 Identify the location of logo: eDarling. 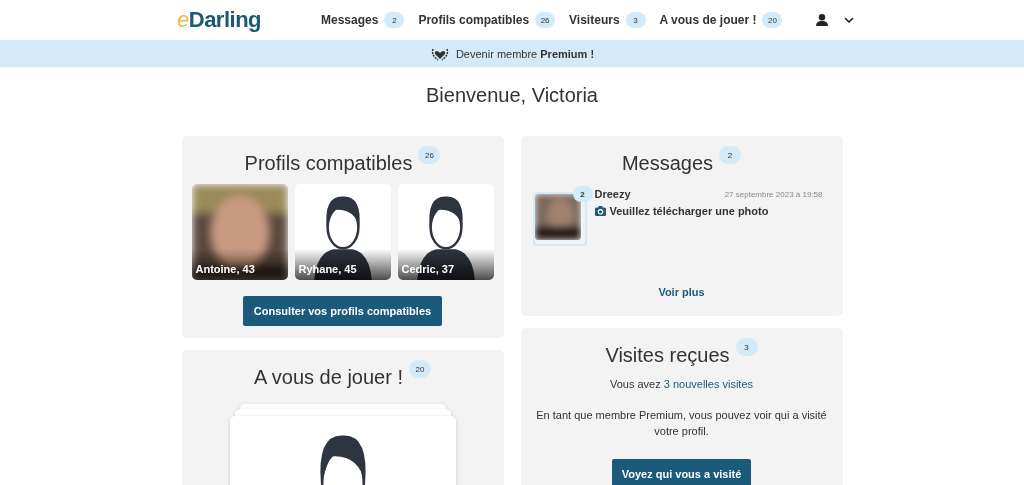
(242, 20).